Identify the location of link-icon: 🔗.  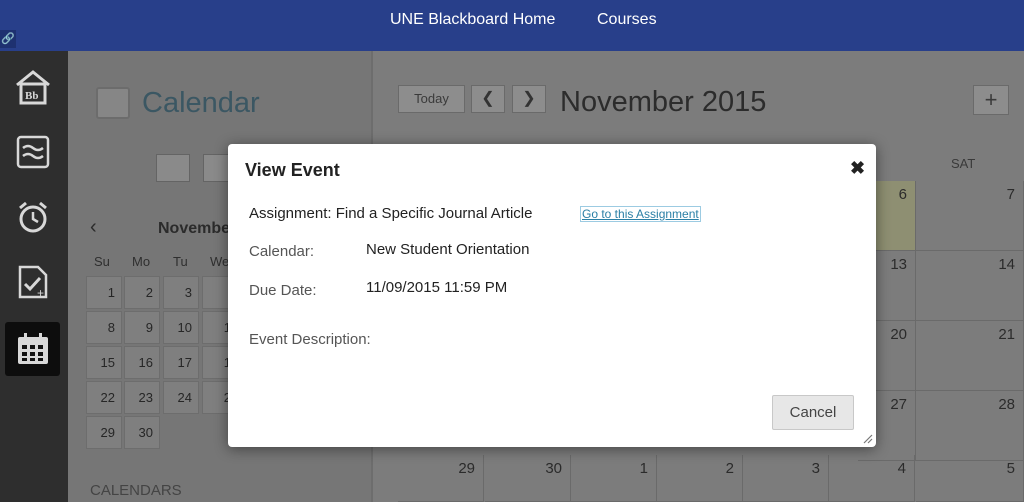
(8, 39).